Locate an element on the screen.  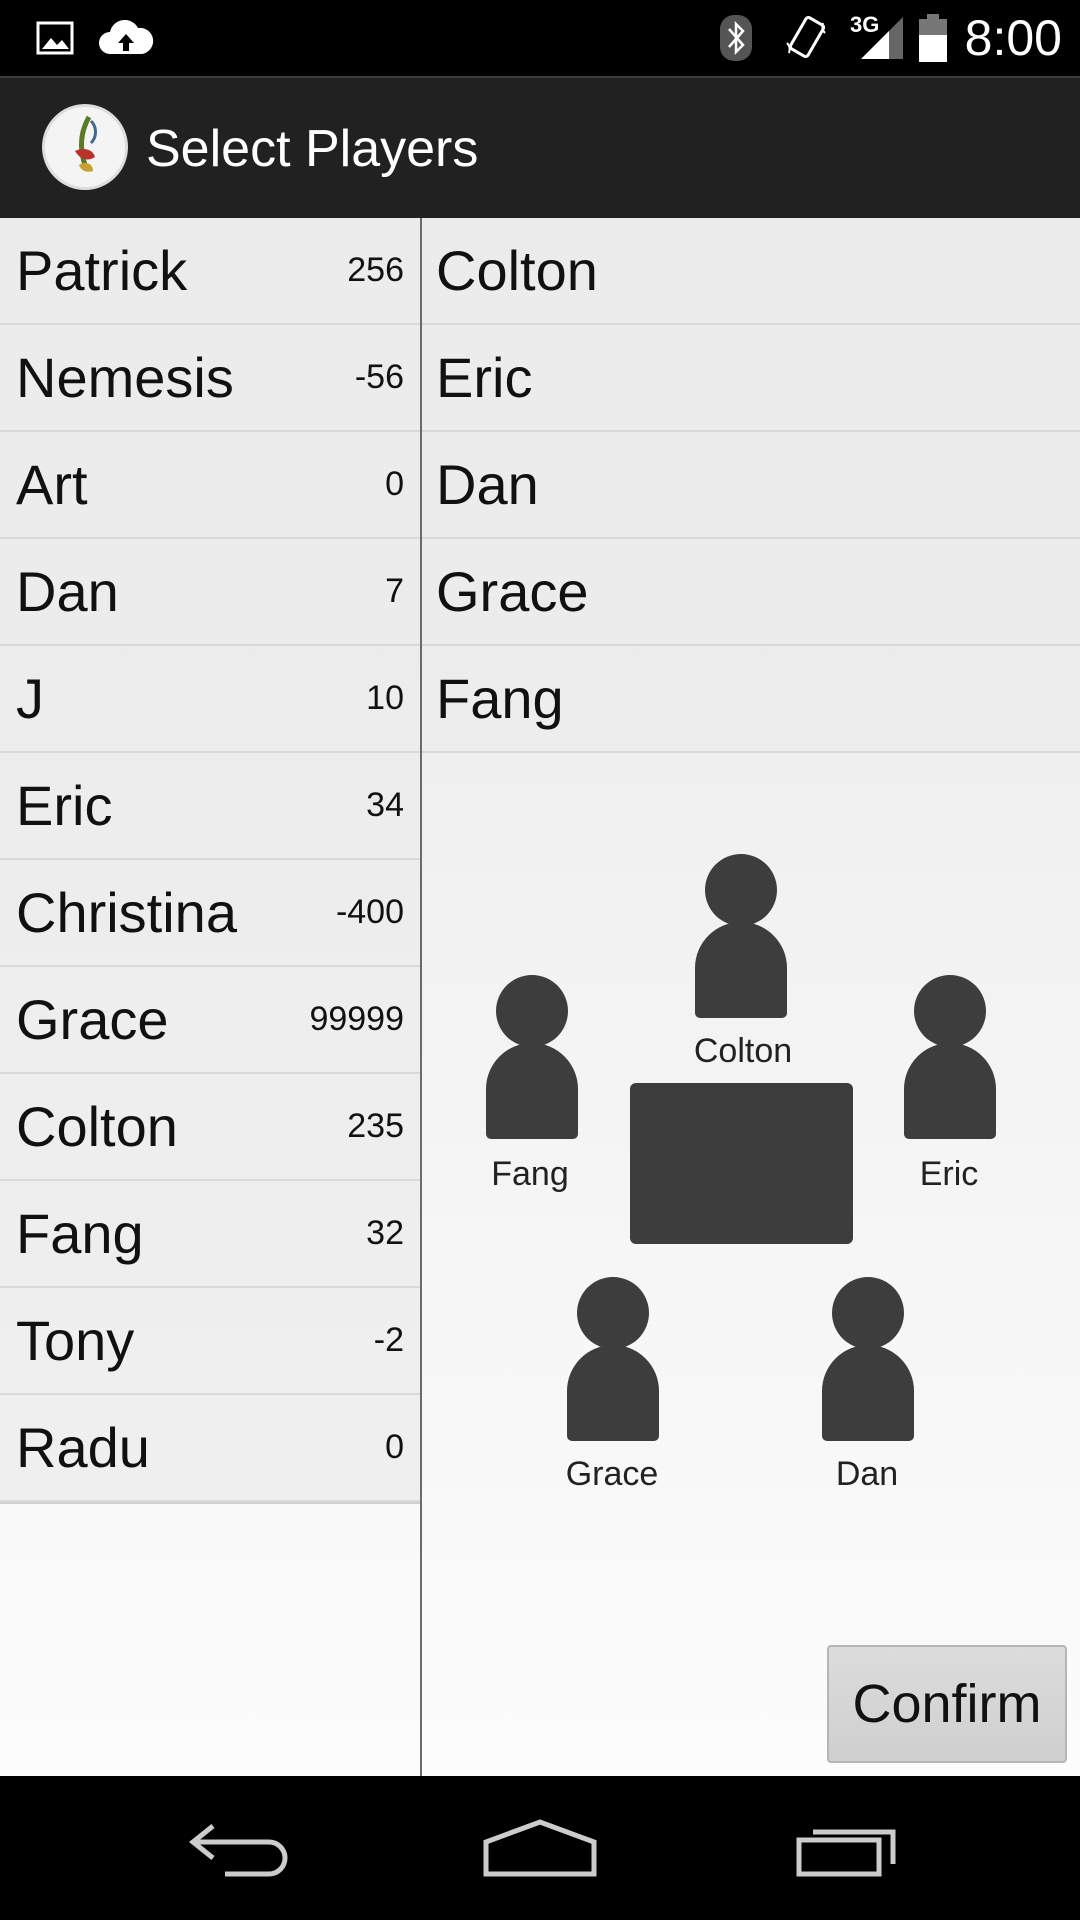
player-row-tony: Tony -2 is located at coordinates (210, 1341).